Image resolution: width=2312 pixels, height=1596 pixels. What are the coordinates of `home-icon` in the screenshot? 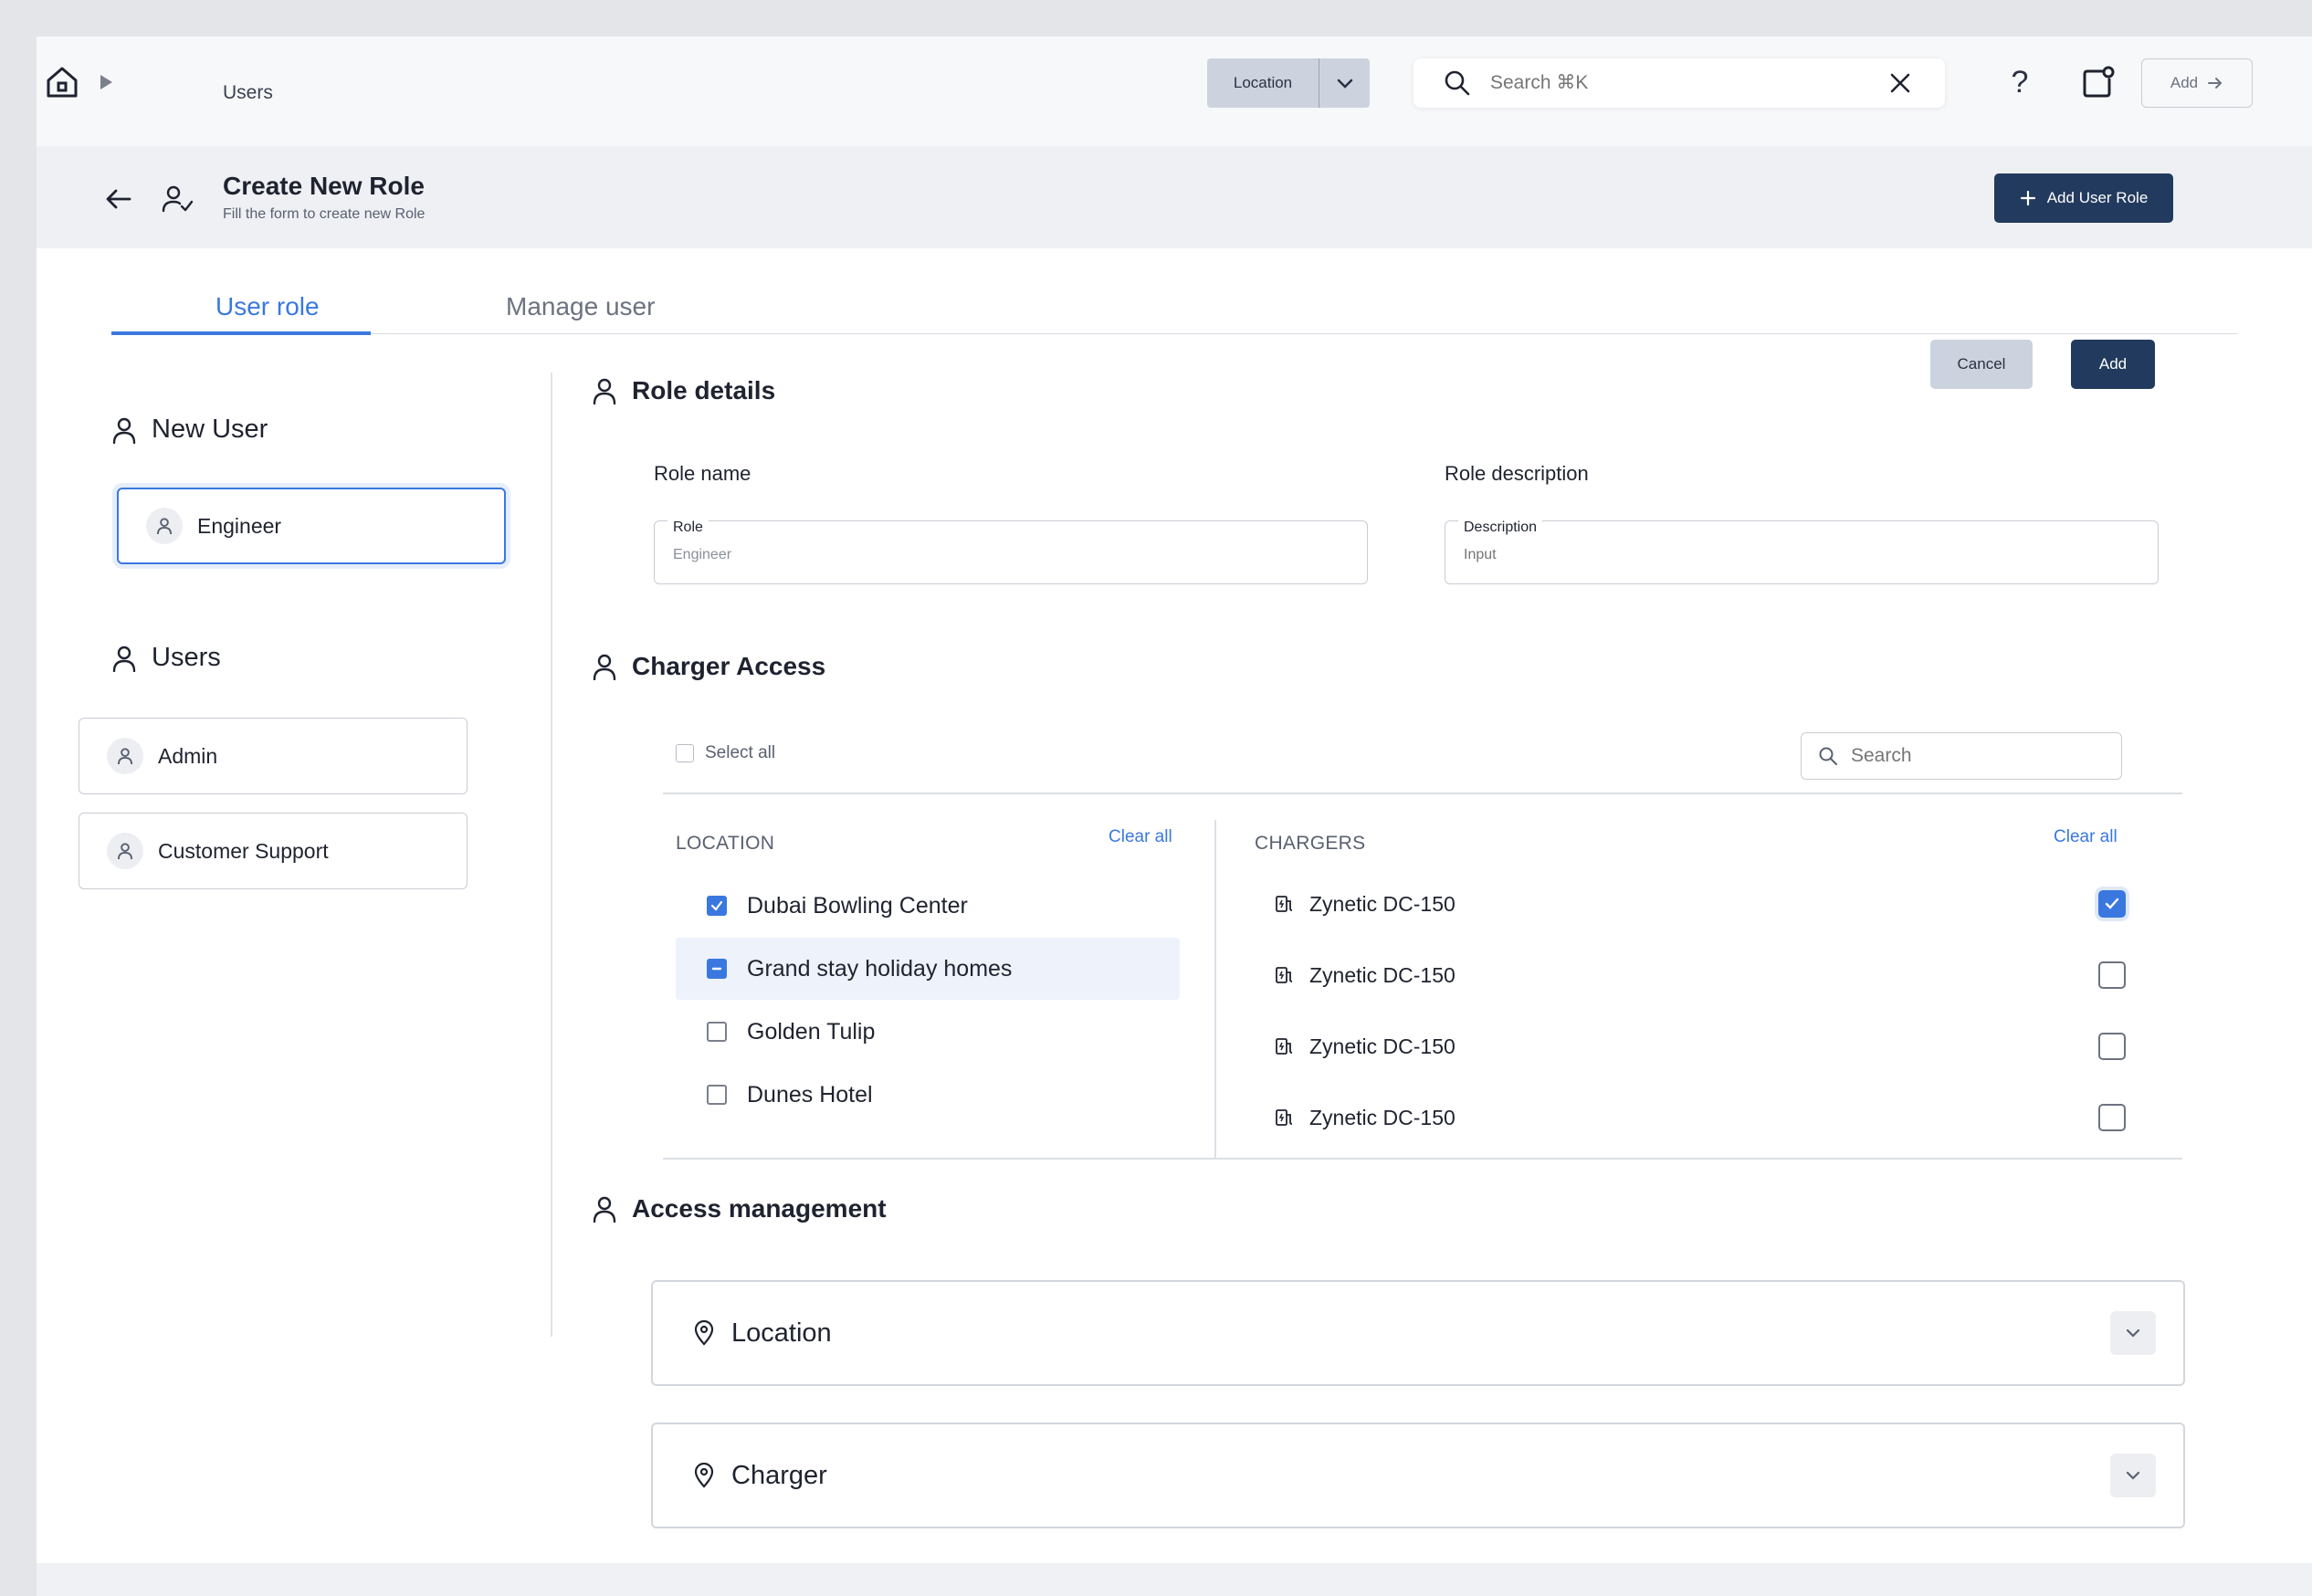 It's located at (62, 82).